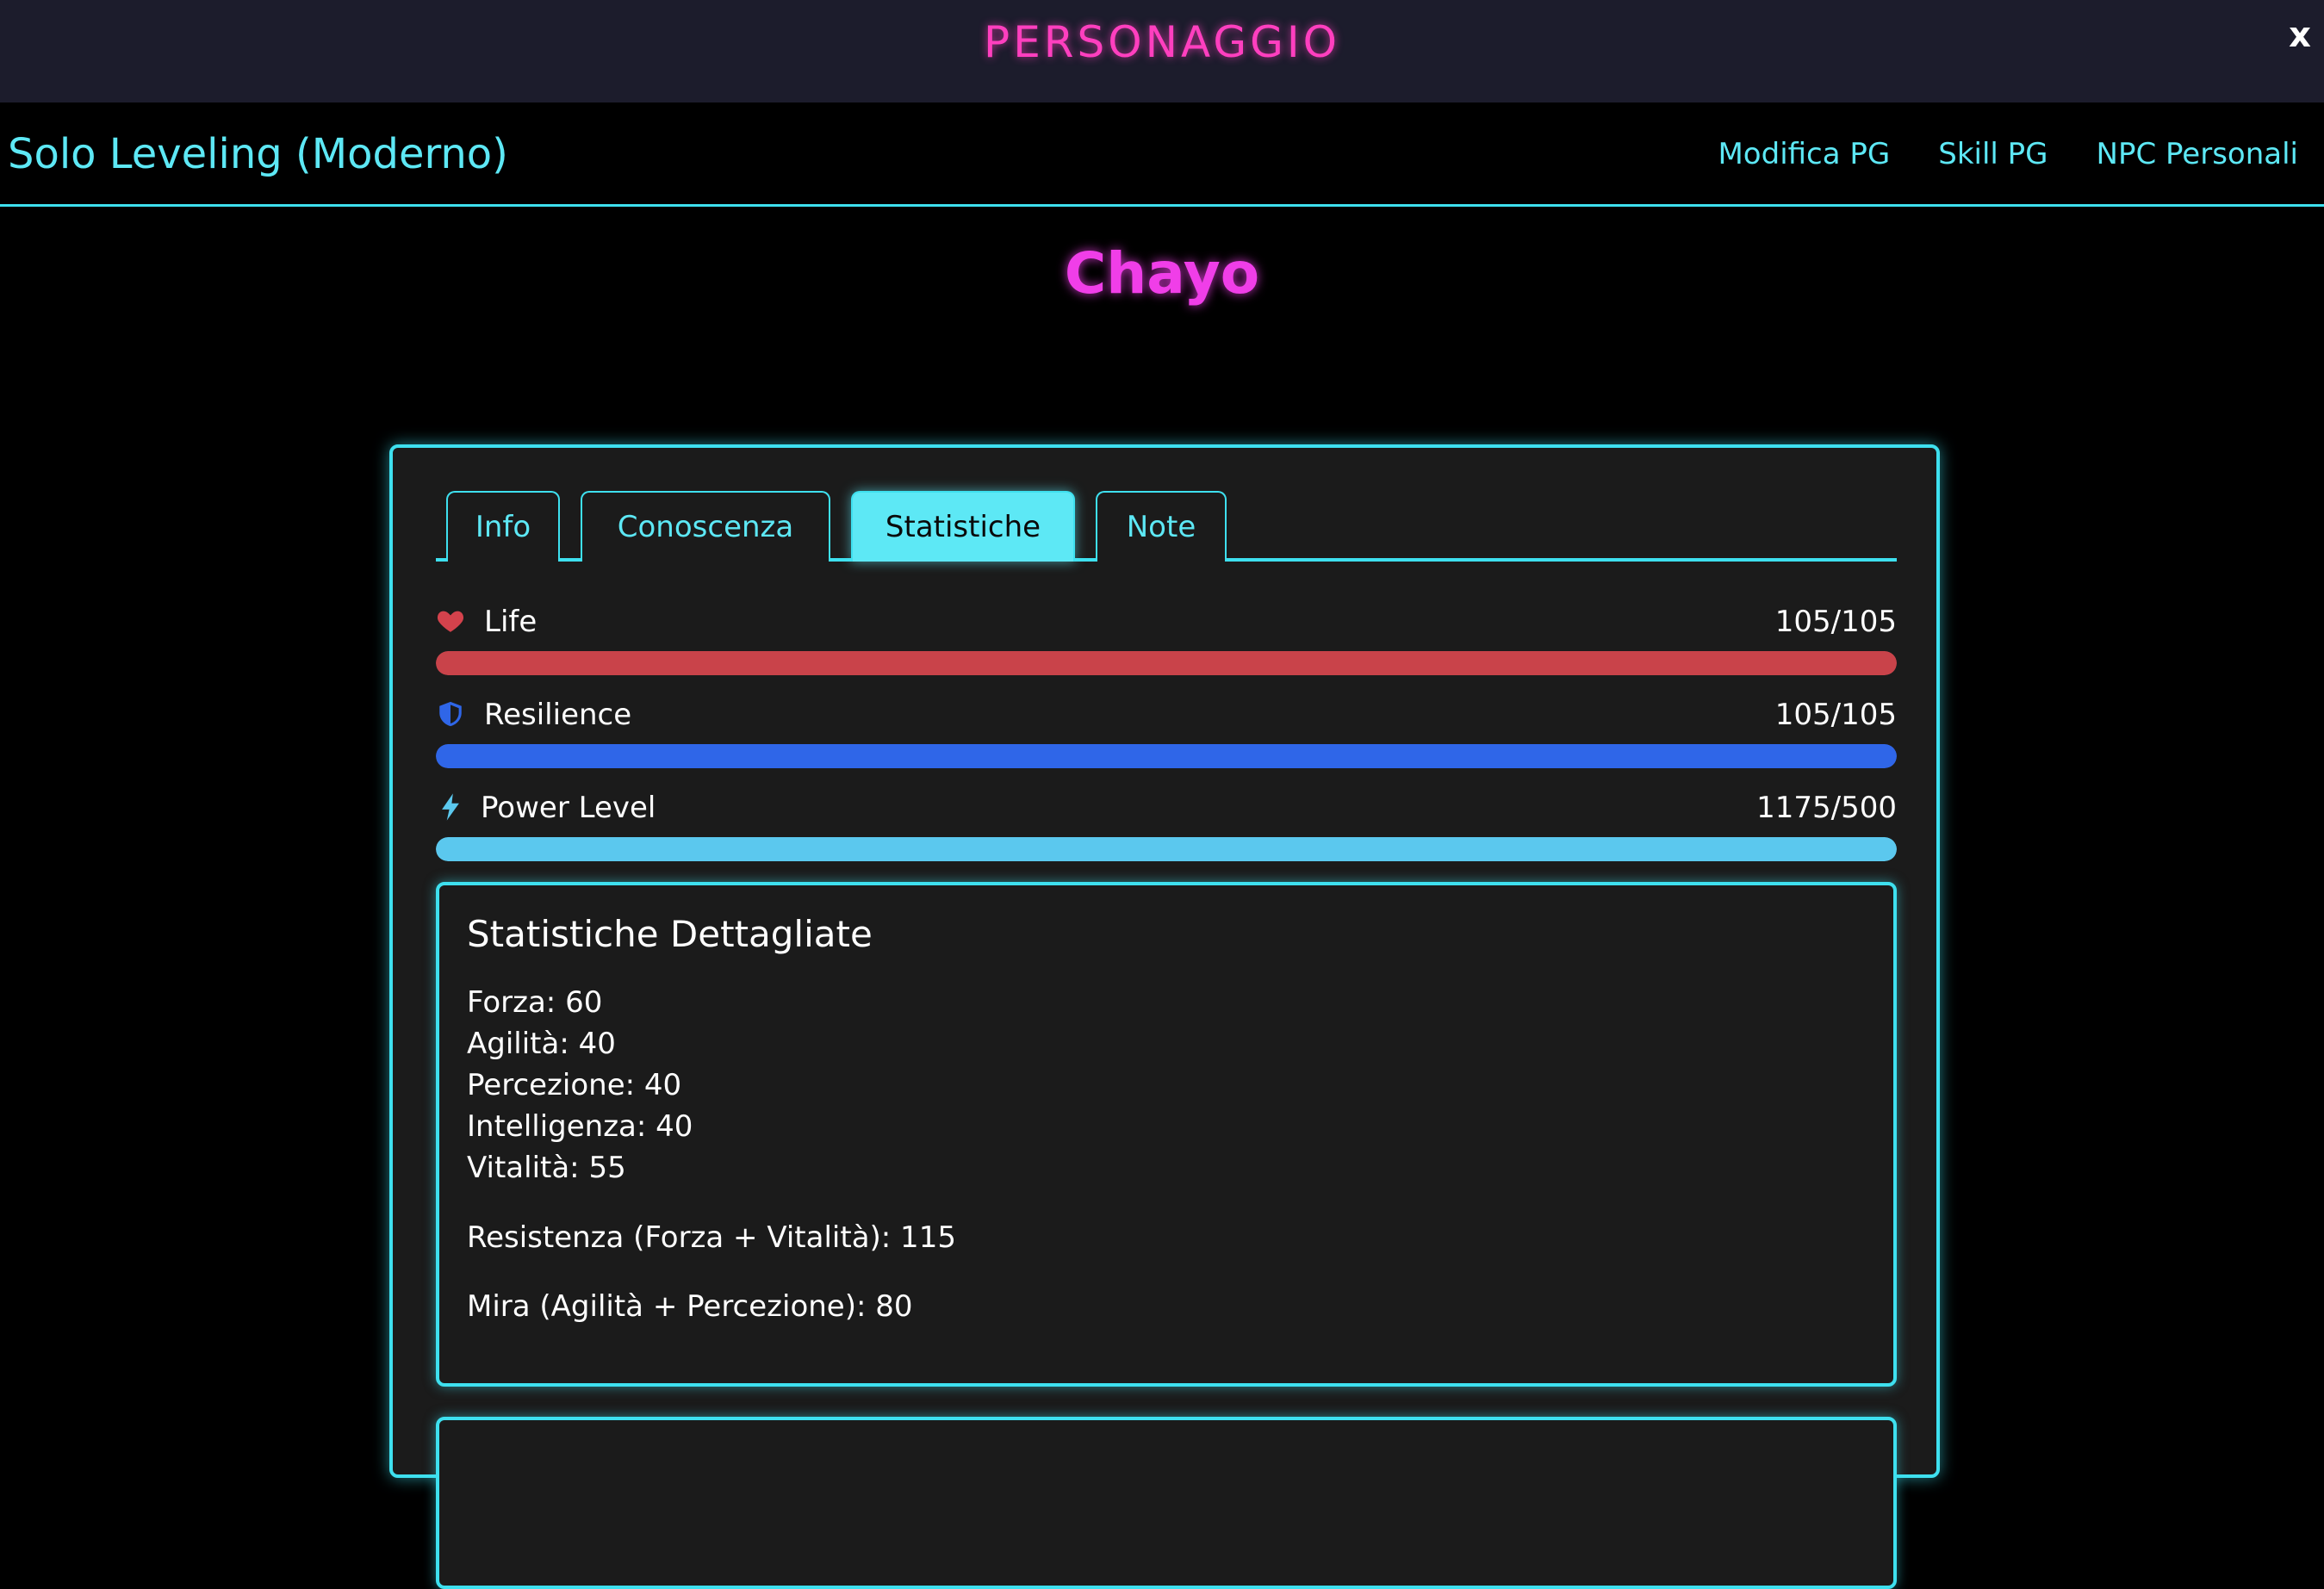 Image resolution: width=2324 pixels, height=1589 pixels. Describe the element at coordinates (568, 808) in the screenshot. I see `stat-label: Power Level` at that location.